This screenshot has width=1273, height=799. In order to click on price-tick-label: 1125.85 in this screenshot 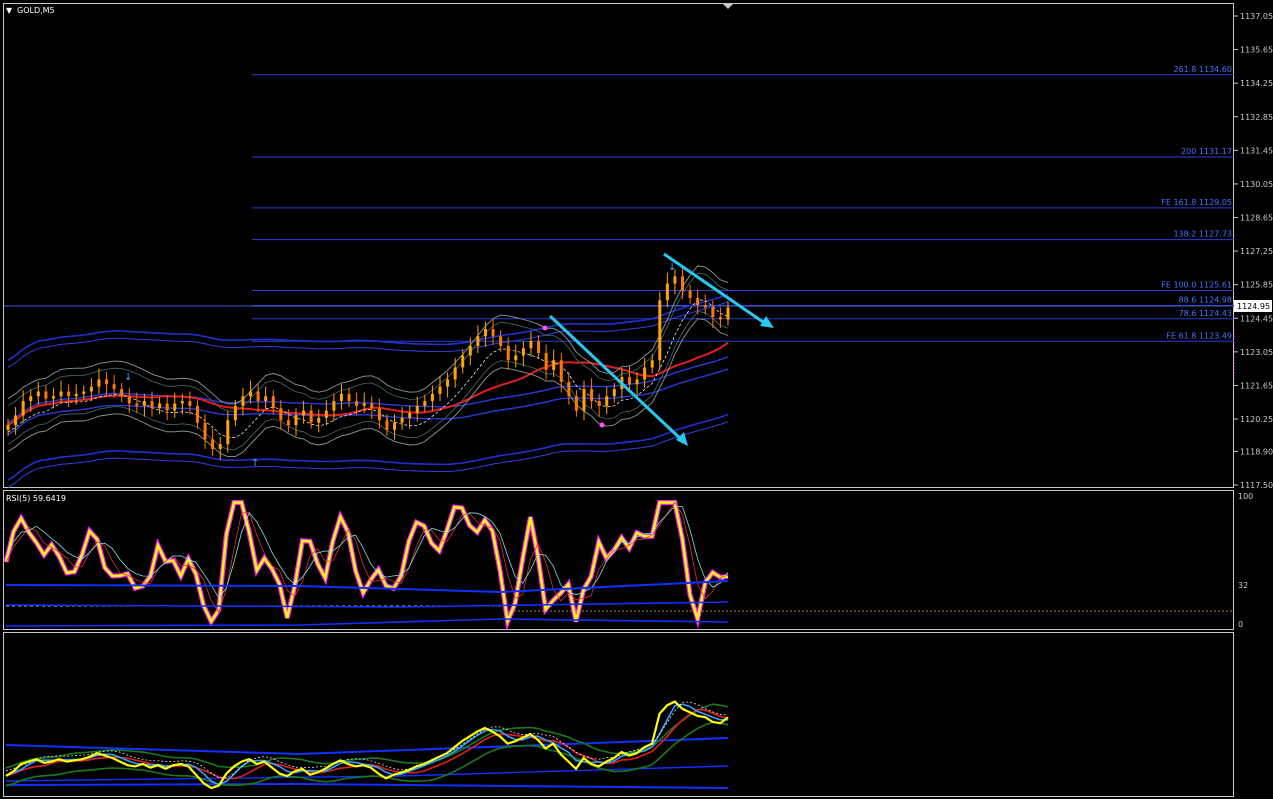, I will do `click(1256, 285)`.